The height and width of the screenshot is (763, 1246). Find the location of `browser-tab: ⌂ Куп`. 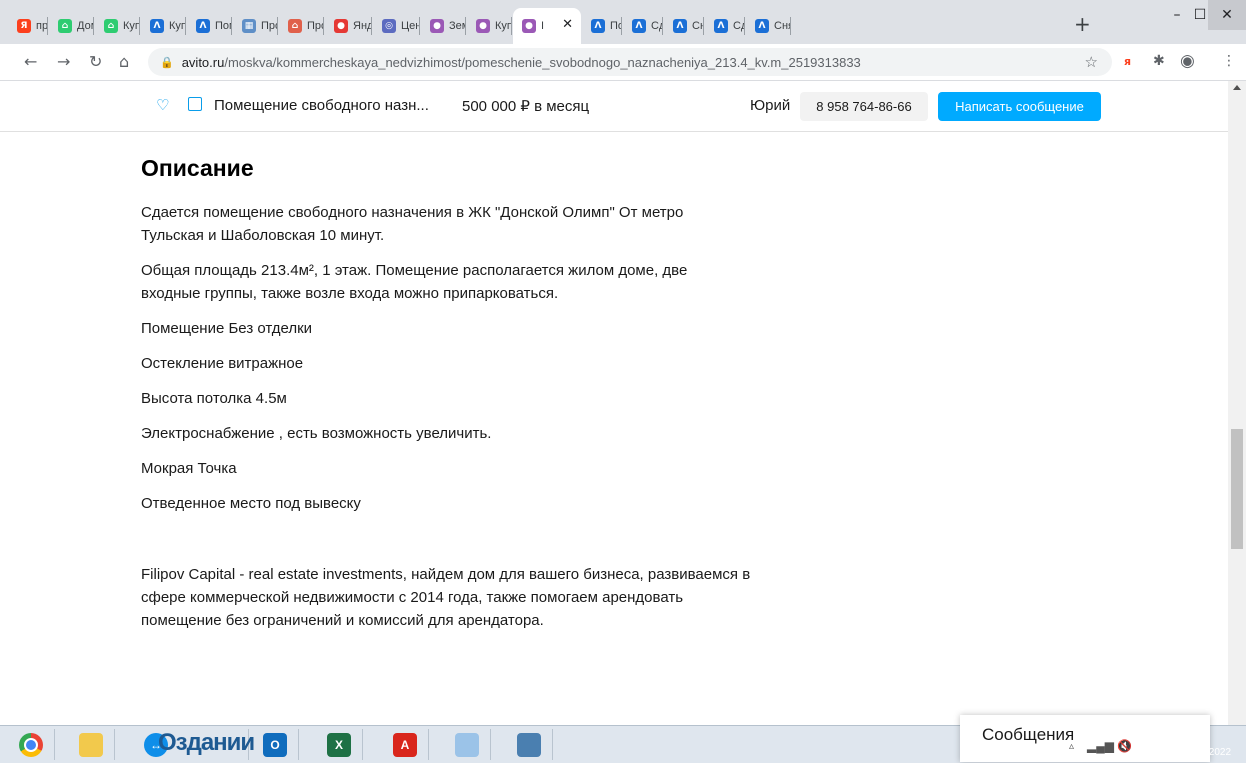

browser-tab: ⌂ Куп is located at coordinates (117, 26).